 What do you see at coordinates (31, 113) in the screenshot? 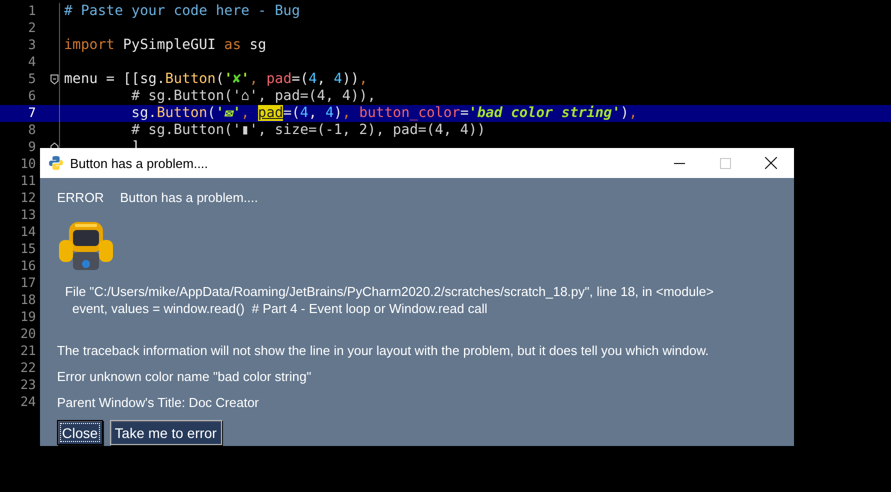
I see `line-number: 7` at bounding box center [31, 113].